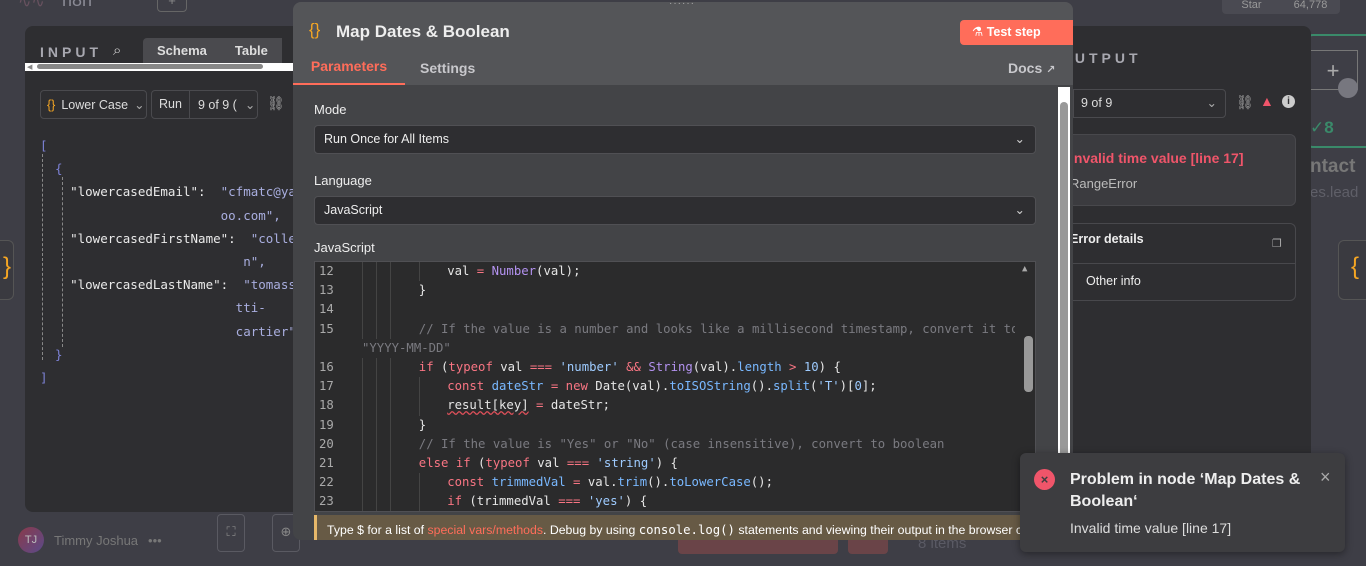 This screenshot has width=1366, height=566. I want to click on code-text: }, so click(422, 425).